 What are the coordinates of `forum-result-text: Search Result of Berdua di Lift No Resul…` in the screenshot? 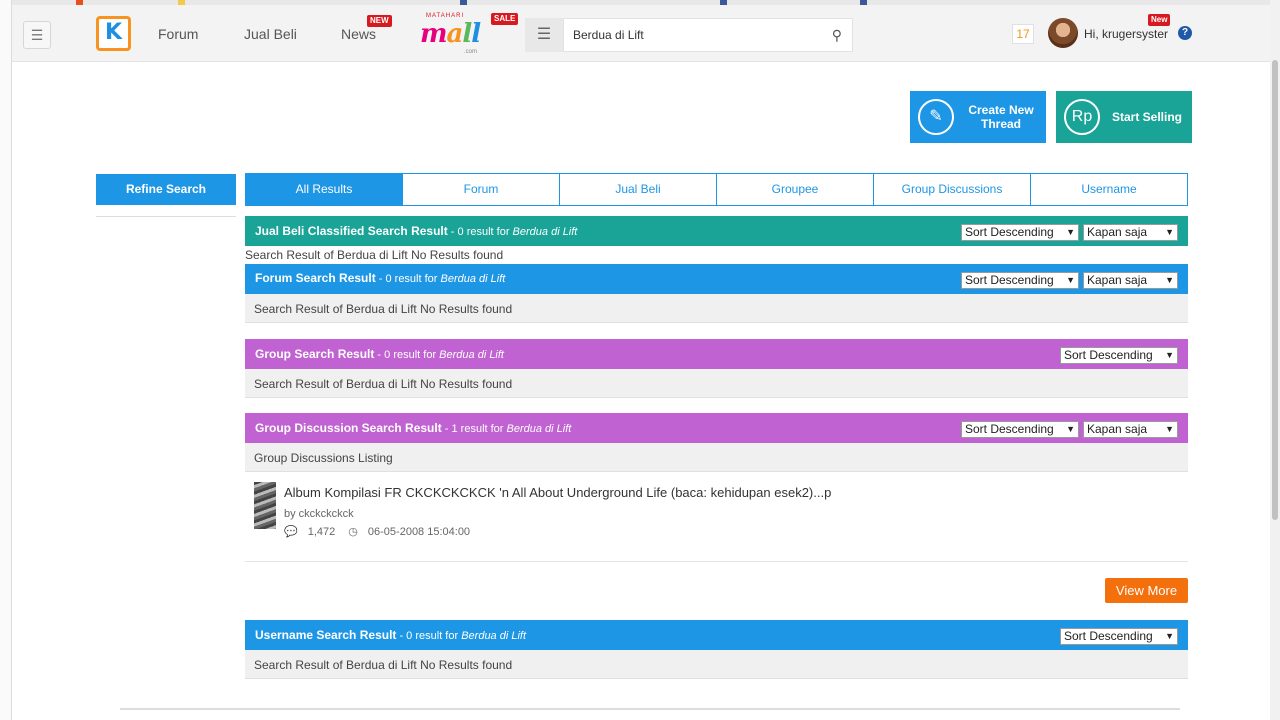 It's located at (716, 308).